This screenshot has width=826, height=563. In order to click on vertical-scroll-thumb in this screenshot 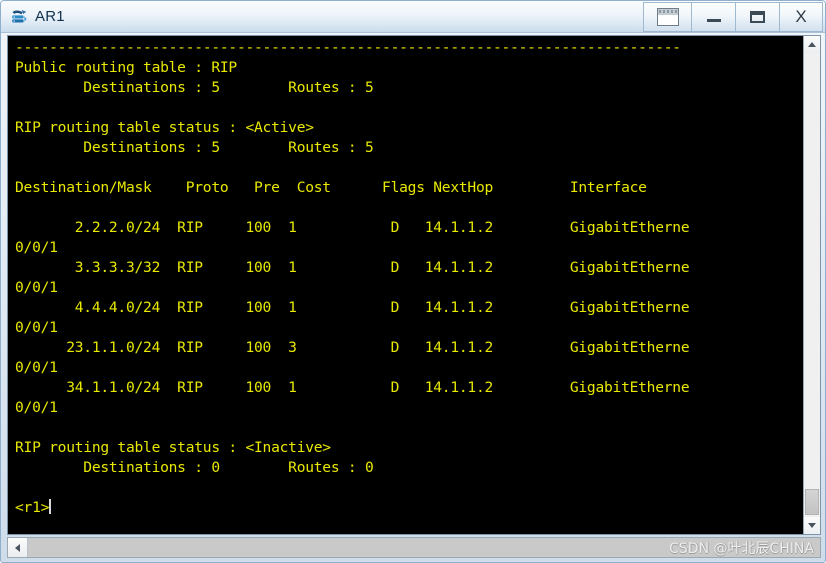, I will do `click(812, 502)`.